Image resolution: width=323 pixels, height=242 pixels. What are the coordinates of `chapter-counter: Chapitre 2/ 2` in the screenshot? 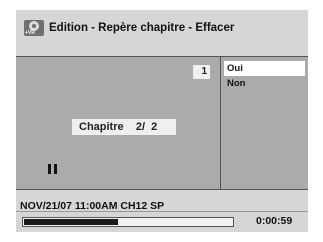 It's located at (124, 127).